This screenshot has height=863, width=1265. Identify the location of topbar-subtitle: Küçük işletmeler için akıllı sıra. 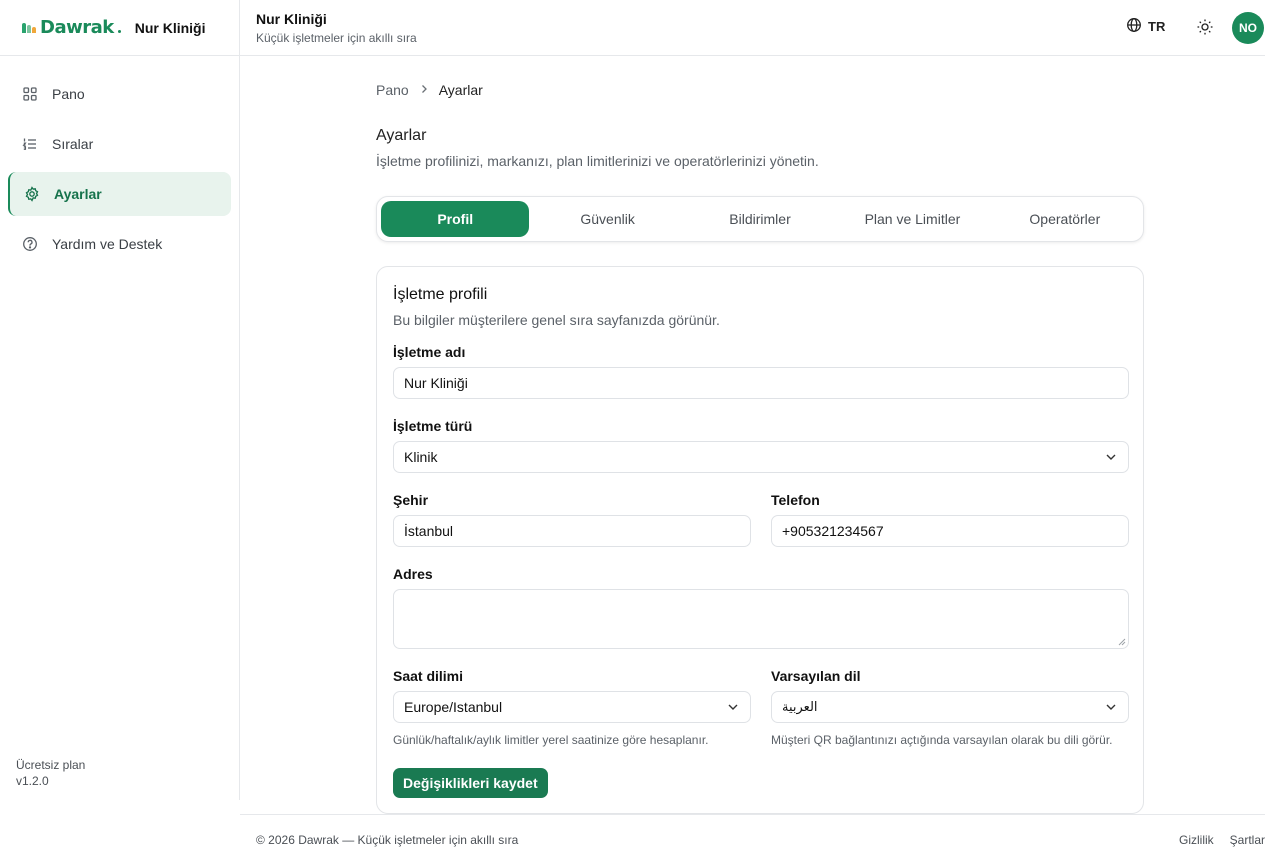
(336, 38).